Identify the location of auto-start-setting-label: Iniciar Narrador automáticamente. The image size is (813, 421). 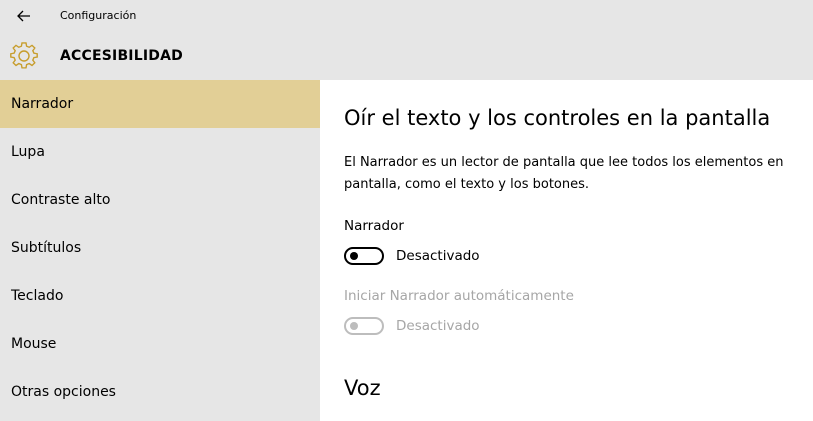
(459, 296).